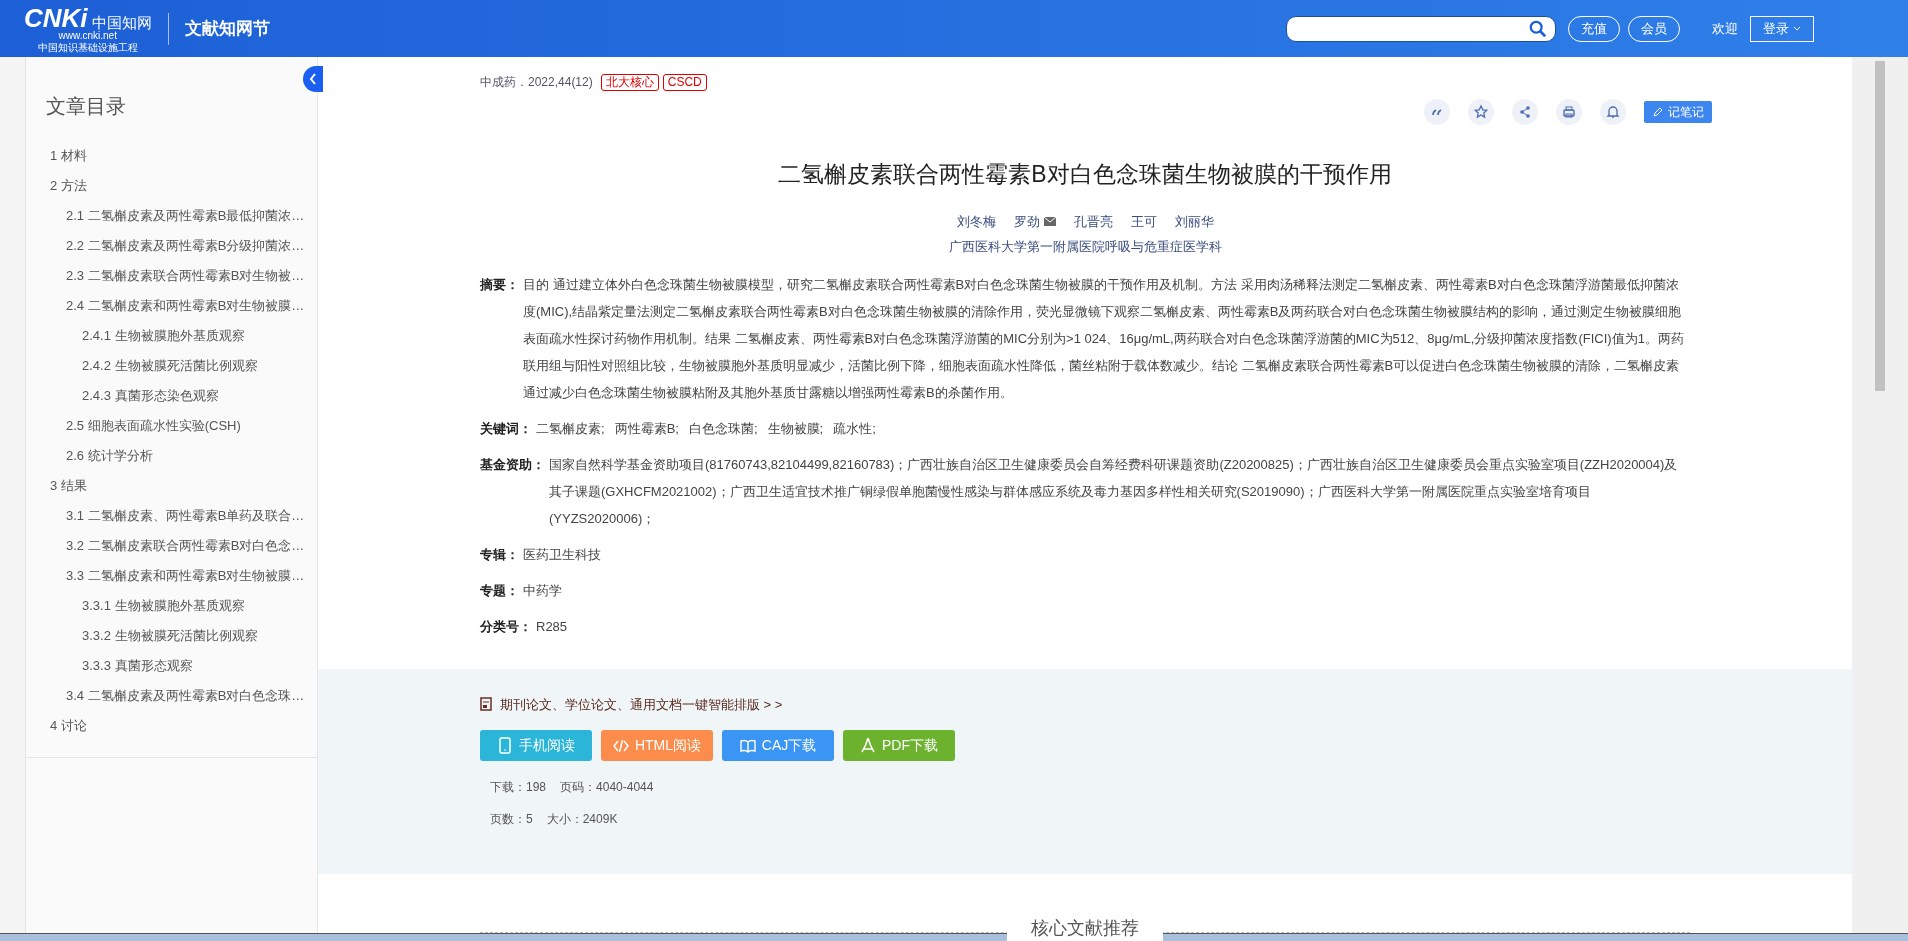 This screenshot has width=1908, height=941. I want to click on field-label: 分类号：, so click(506, 626).